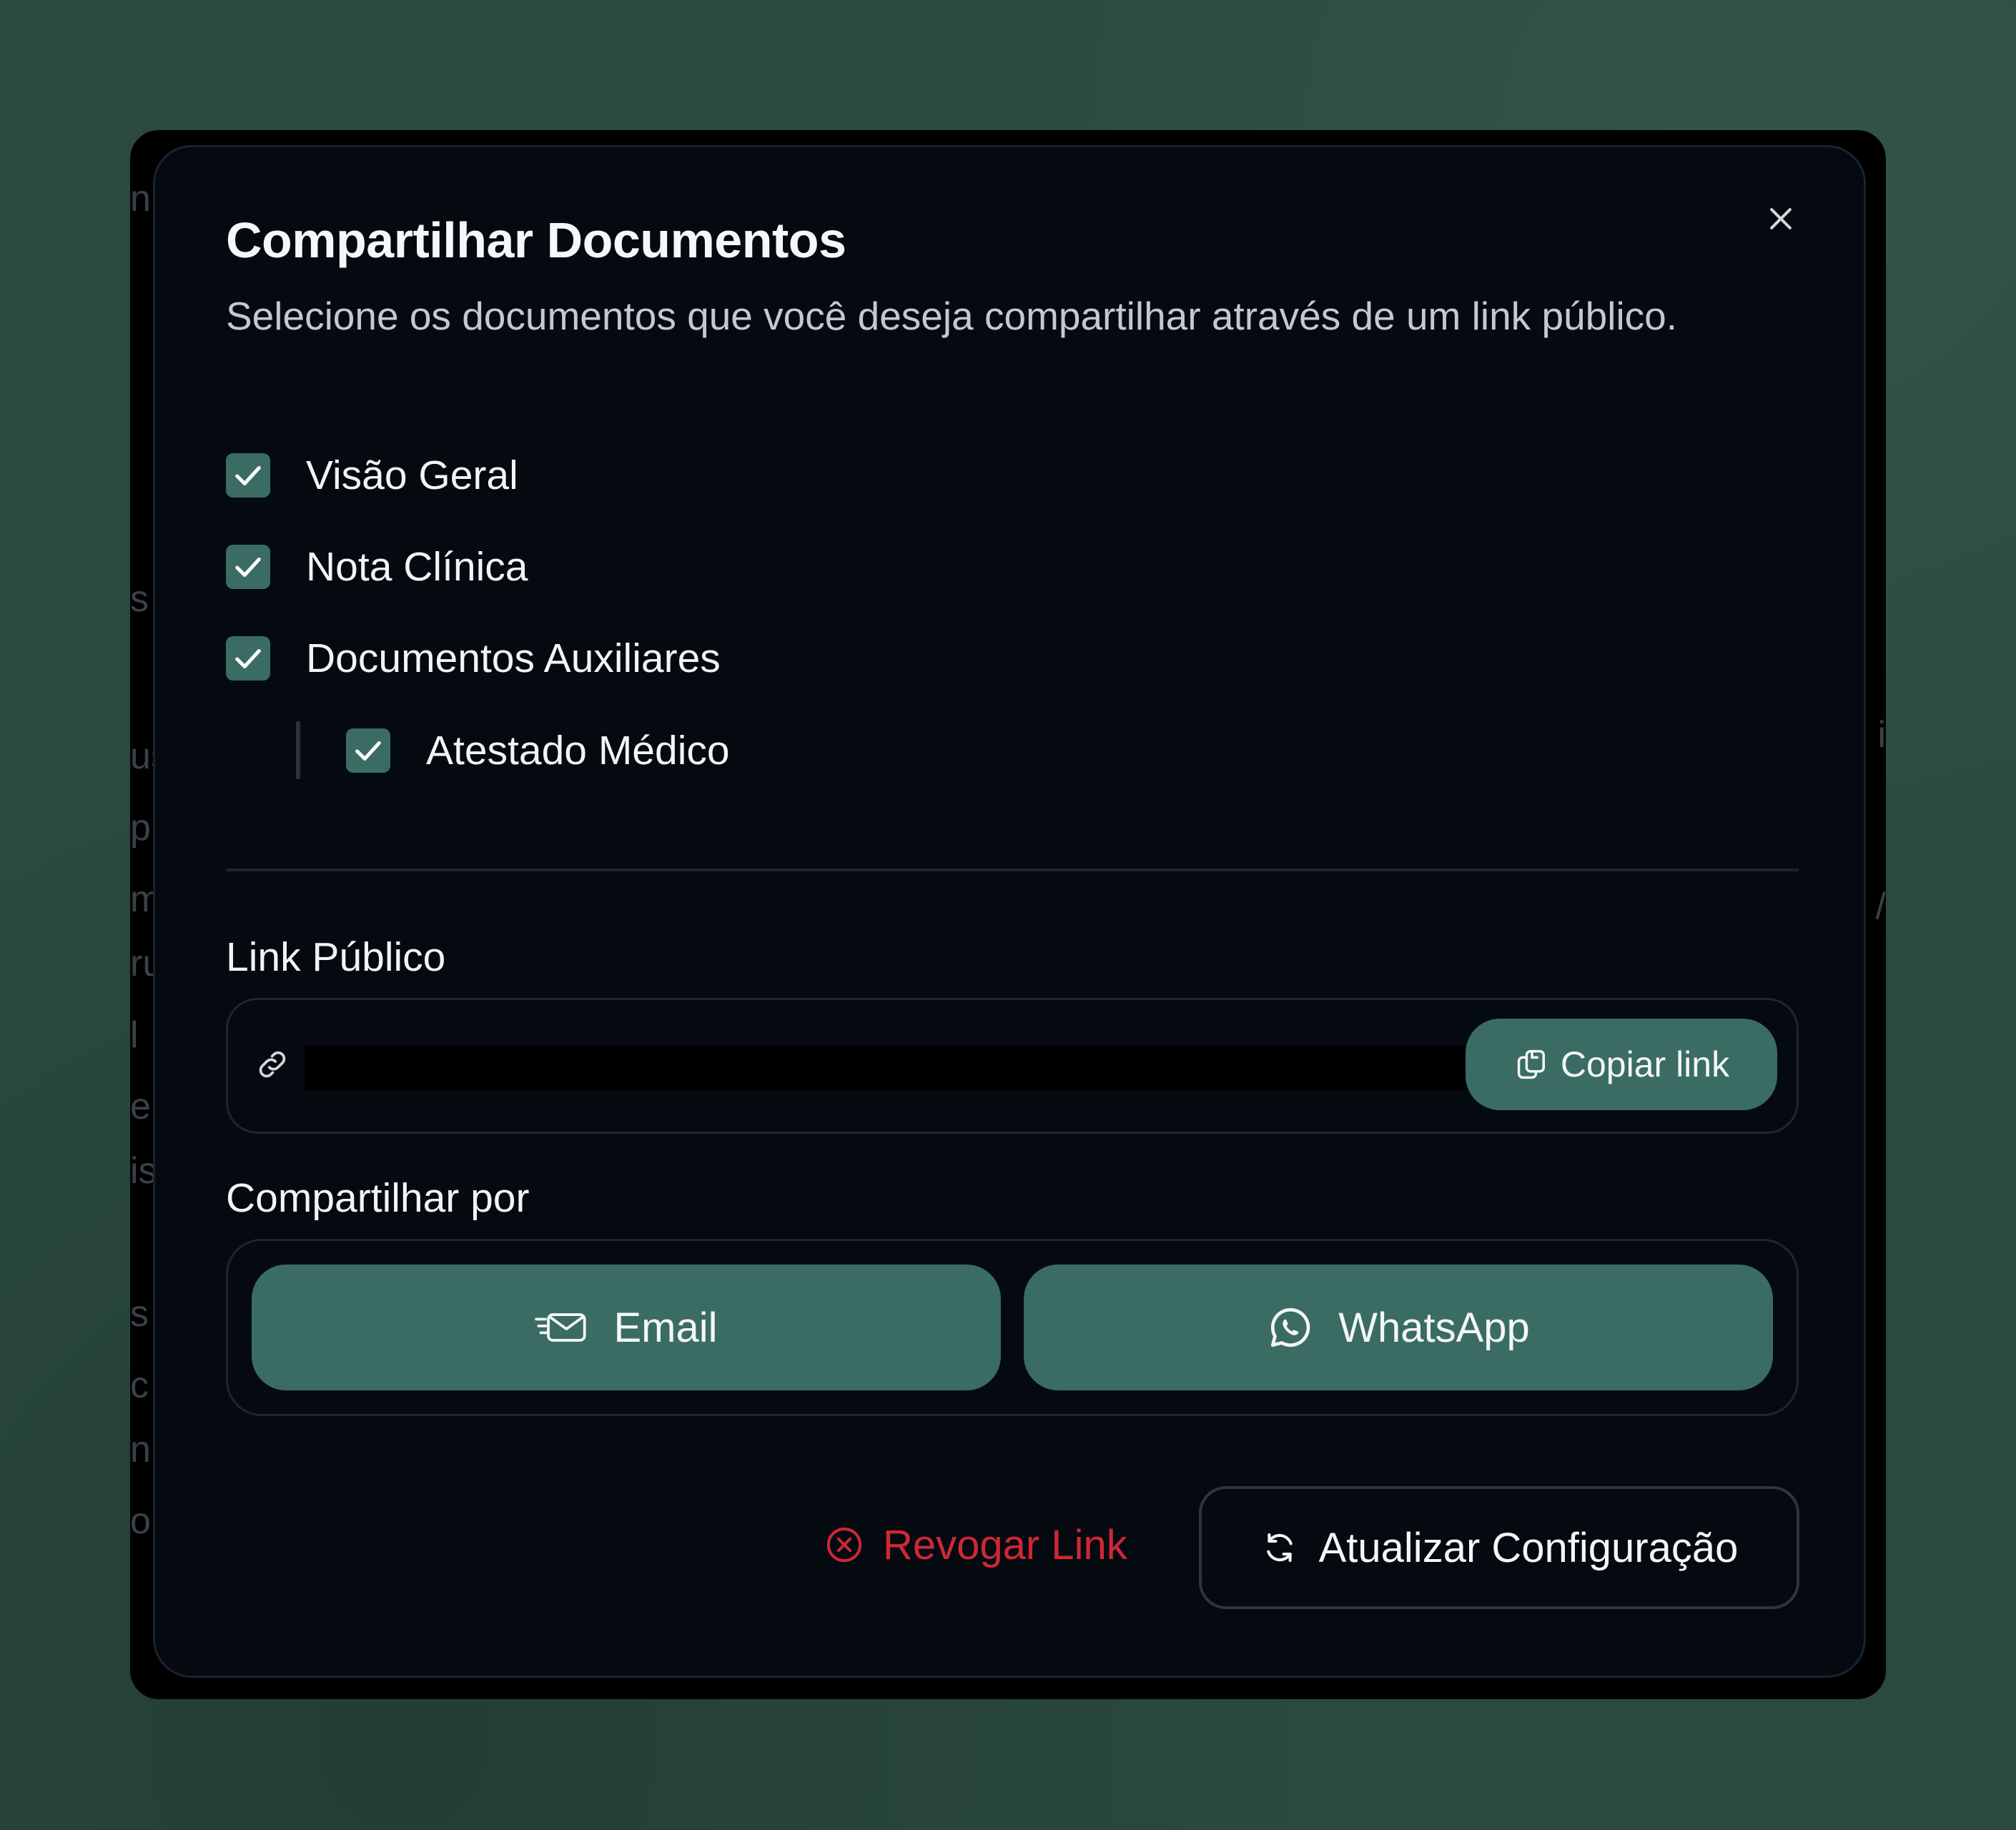 This screenshot has height=1830, width=2016. What do you see at coordinates (412, 475) in the screenshot?
I see `document-option-label: Visão Geral` at bounding box center [412, 475].